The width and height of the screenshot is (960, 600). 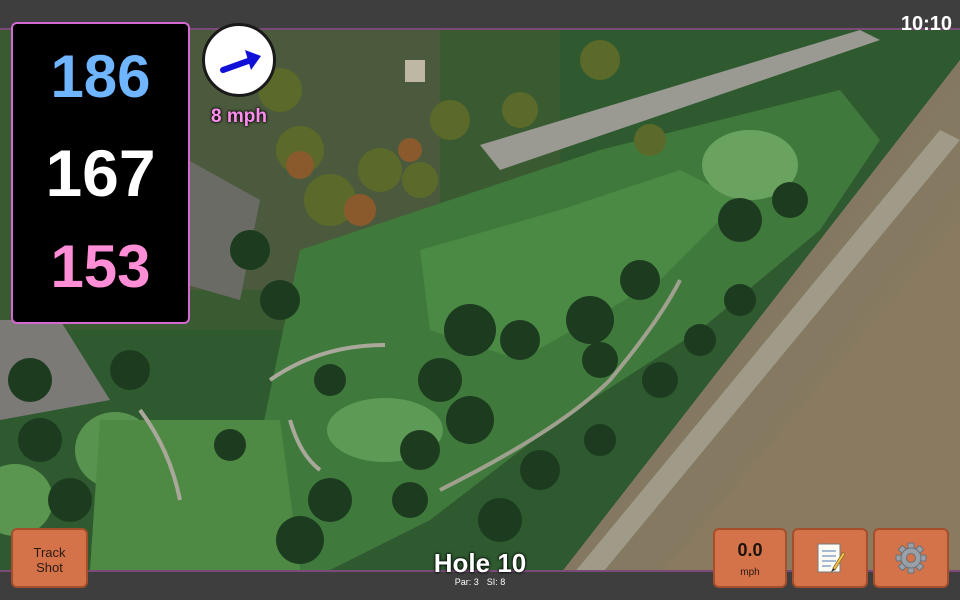 What do you see at coordinates (49, 567) in the screenshot?
I see `track-shot-label-line2: Shot` at bounding box center [49, 567].